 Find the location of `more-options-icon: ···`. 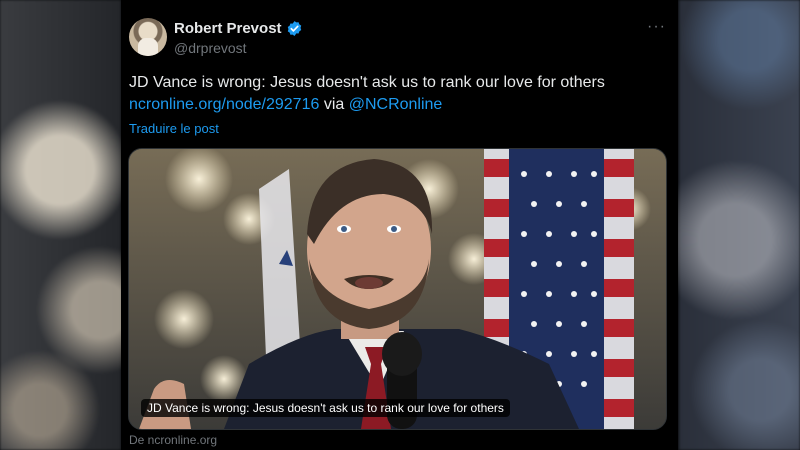

more-options-icon: ··· is located at coordinates (656, 27).